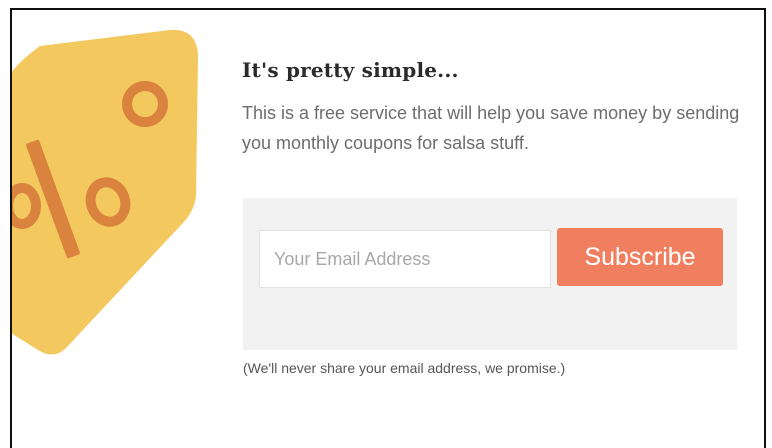 Image resolution: width=772 pixels, height=448 pixels. I want to click on subscribe-button: Subscribe, so click(640, 257).